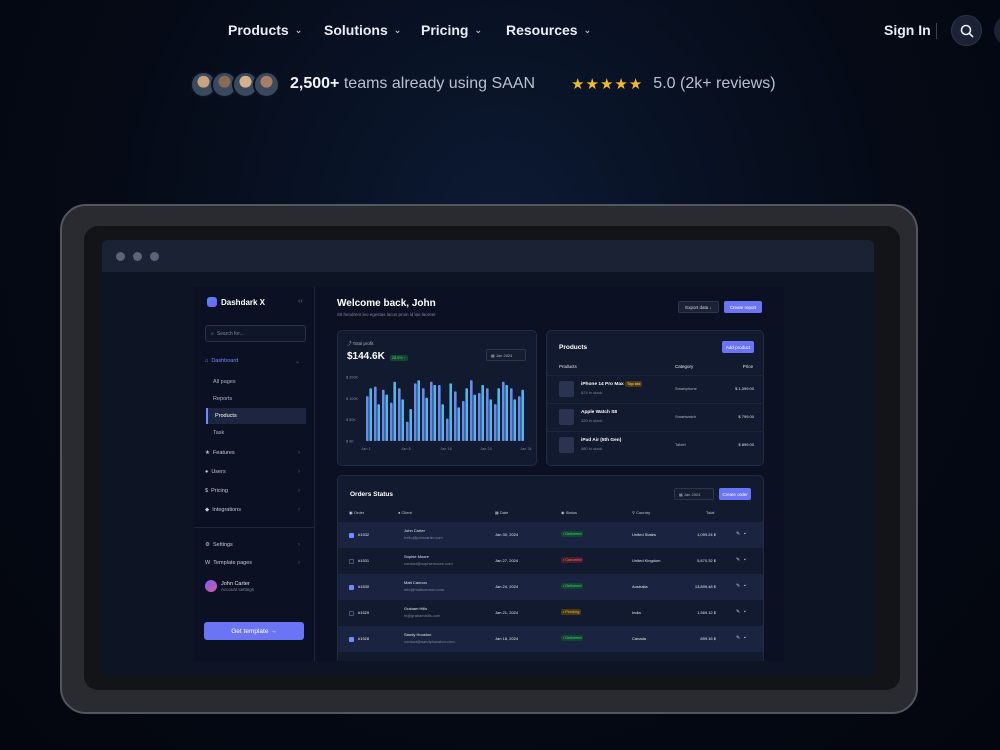 This screenshot has width=1000, height=750. What do you see at coordinates (364, 612) in the screenshot?
I see `order-id: #1529` at bounding box center [364, 612].